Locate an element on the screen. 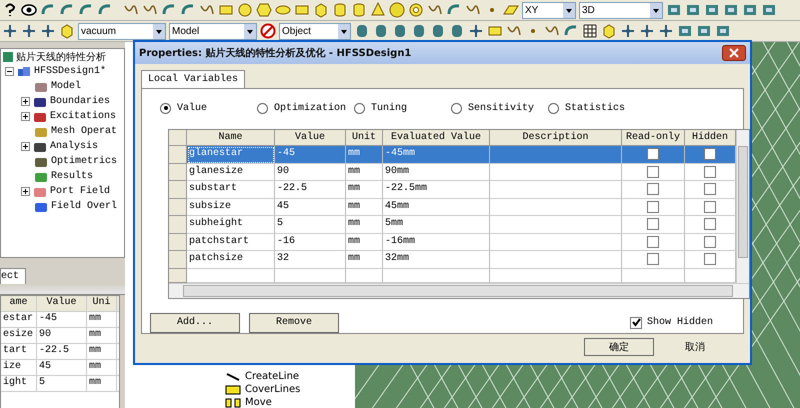  tree-item: Field Overl is located at coordinates (62, 206).